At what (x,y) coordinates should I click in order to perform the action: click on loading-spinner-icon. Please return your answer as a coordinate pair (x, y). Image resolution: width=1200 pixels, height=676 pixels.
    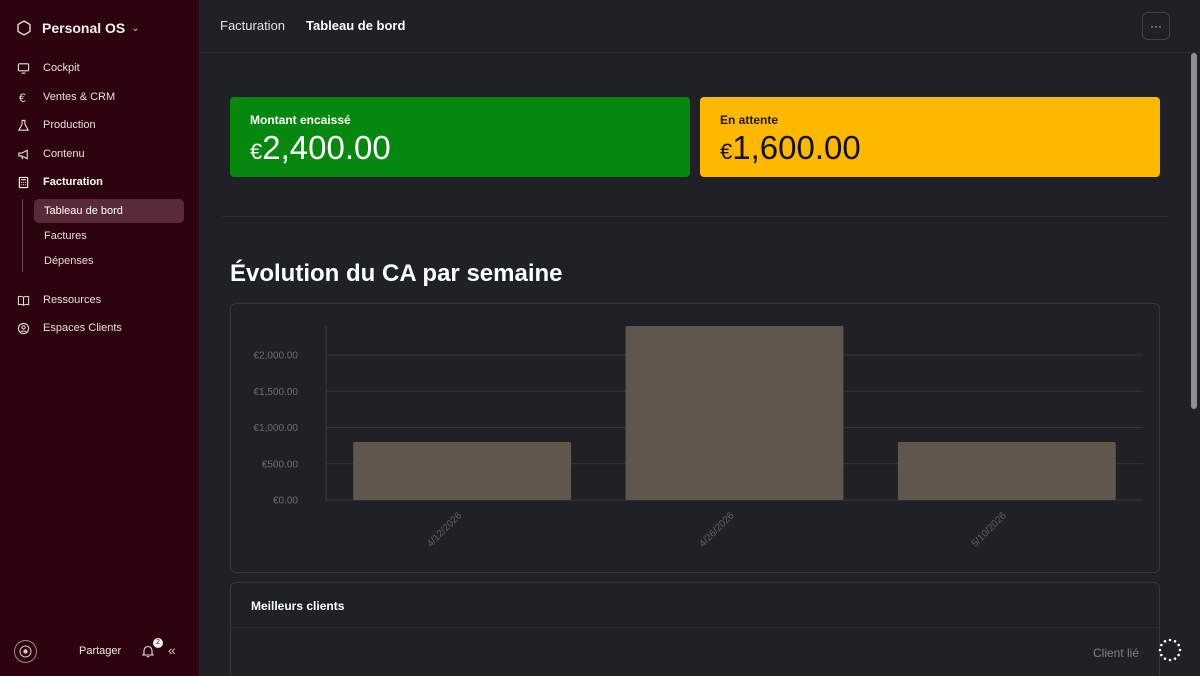
    Looking at the image, I should click on (1170, 650).